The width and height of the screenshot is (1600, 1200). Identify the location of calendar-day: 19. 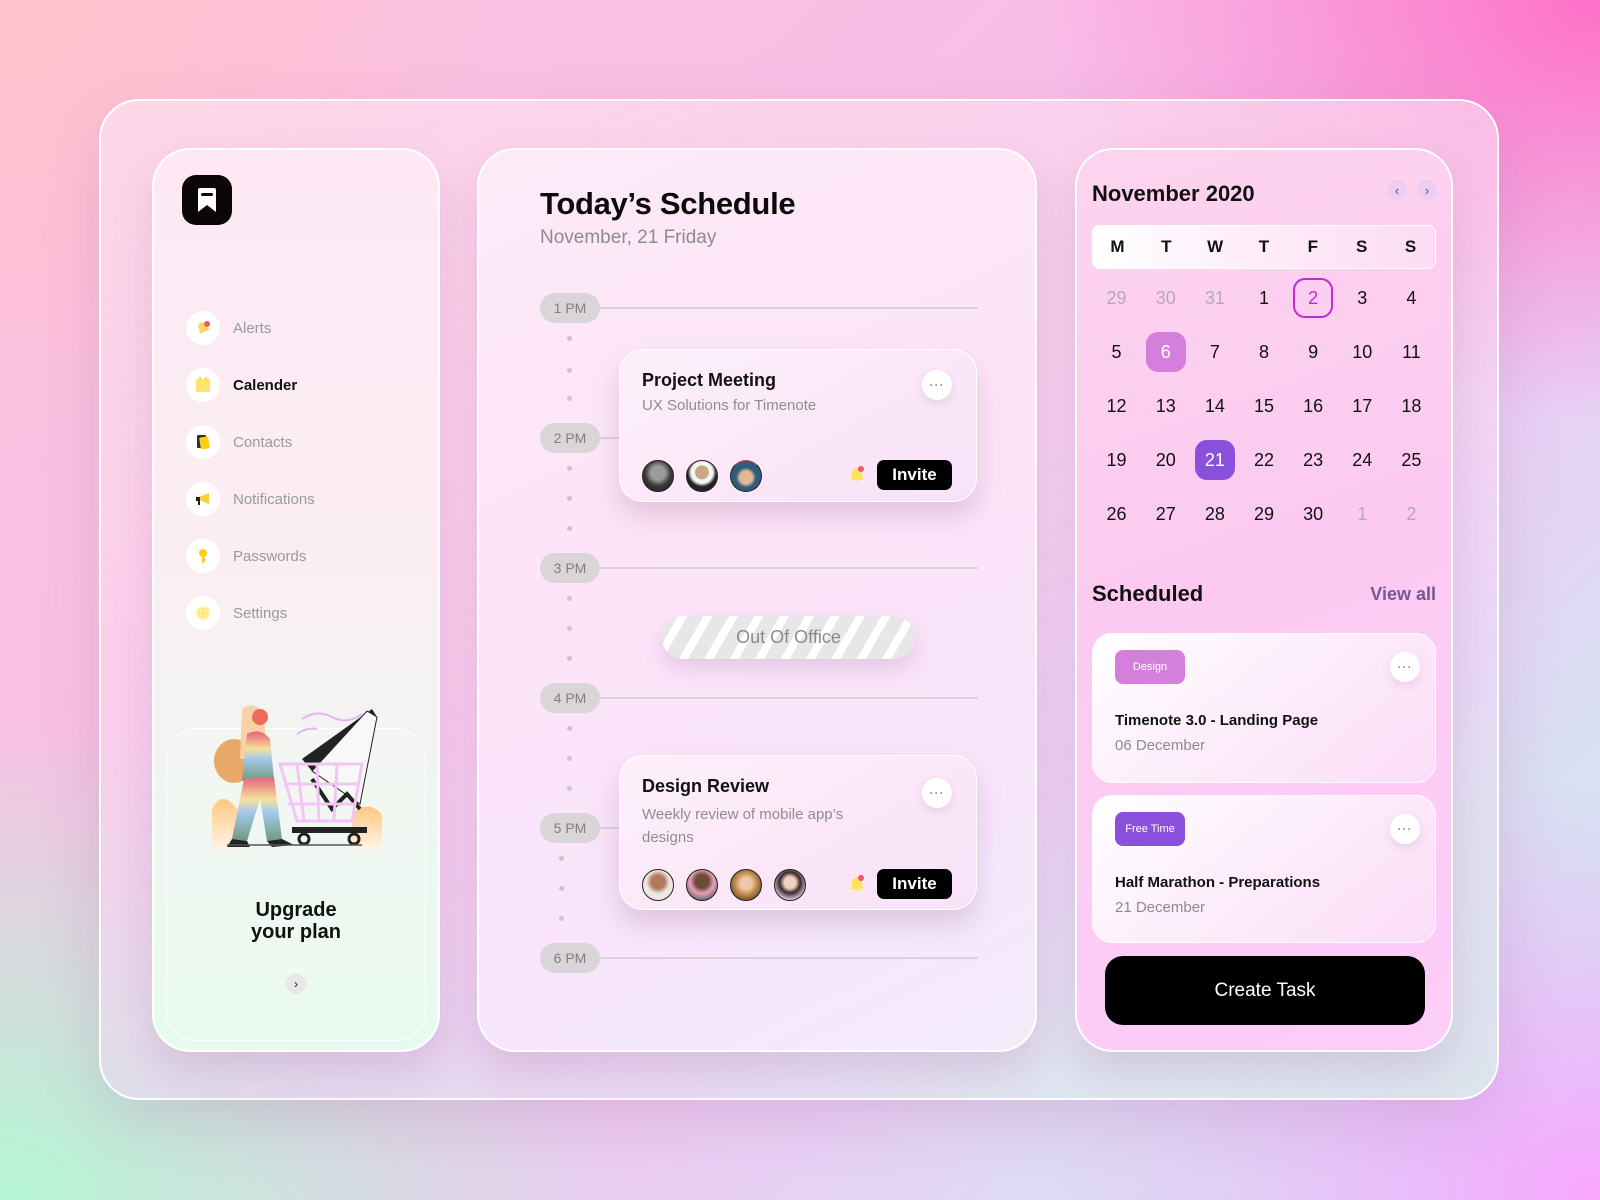
(1117, 460).